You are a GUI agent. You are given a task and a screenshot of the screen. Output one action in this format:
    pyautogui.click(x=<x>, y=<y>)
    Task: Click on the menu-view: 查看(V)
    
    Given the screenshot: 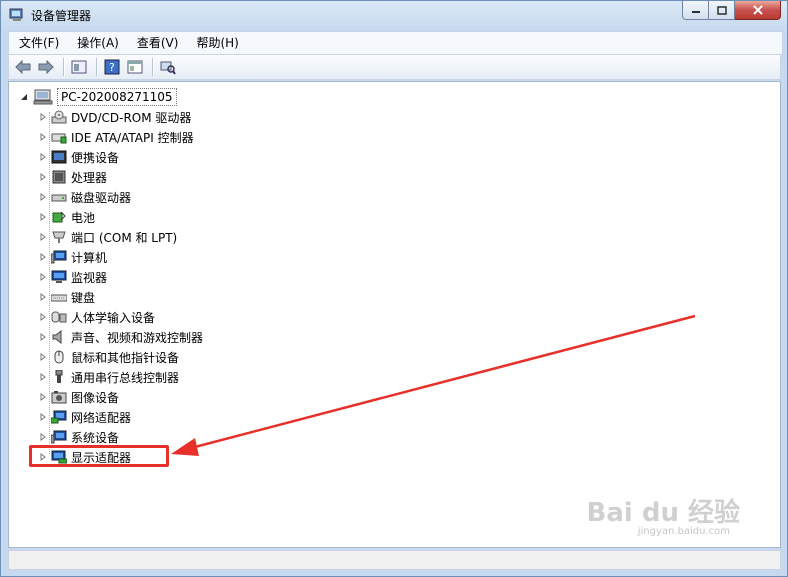 What is the action you would take?
    pyautogui.click(x=157, y=43)
    